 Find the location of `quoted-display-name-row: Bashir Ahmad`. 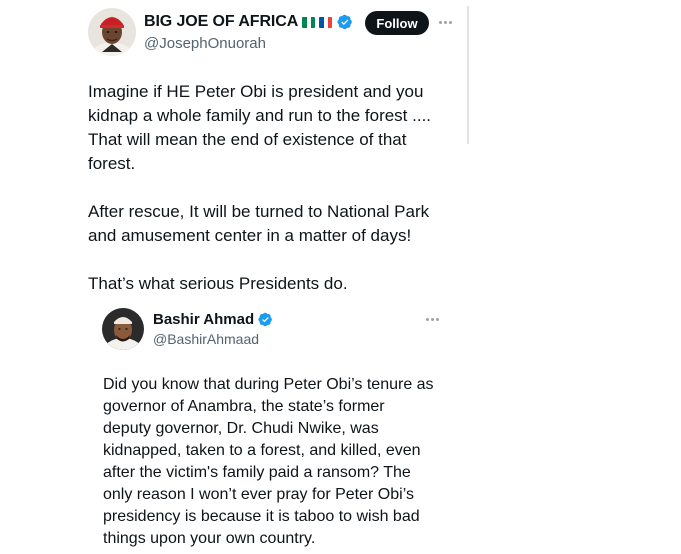

quoted-display-name-row: Bashir Ahmad is located at coordinates (213, 319).